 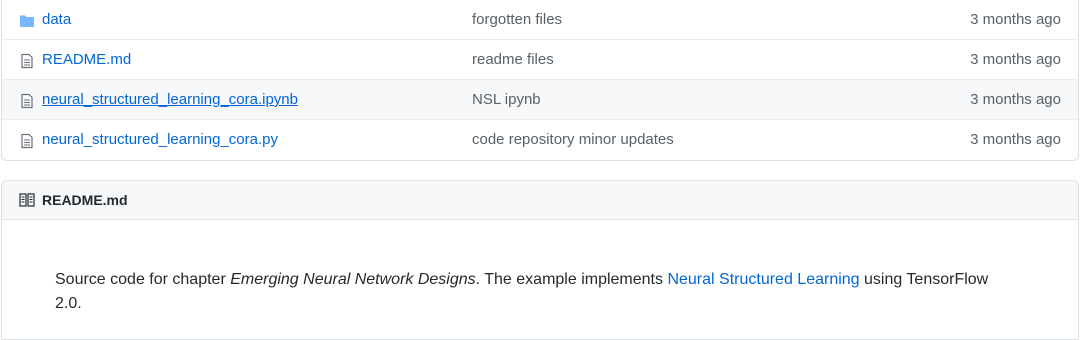 What do you see at coordinates (571, 279) in the screenshot?
I see `readme-text: . The example implements` at bounding box center [571, 279].